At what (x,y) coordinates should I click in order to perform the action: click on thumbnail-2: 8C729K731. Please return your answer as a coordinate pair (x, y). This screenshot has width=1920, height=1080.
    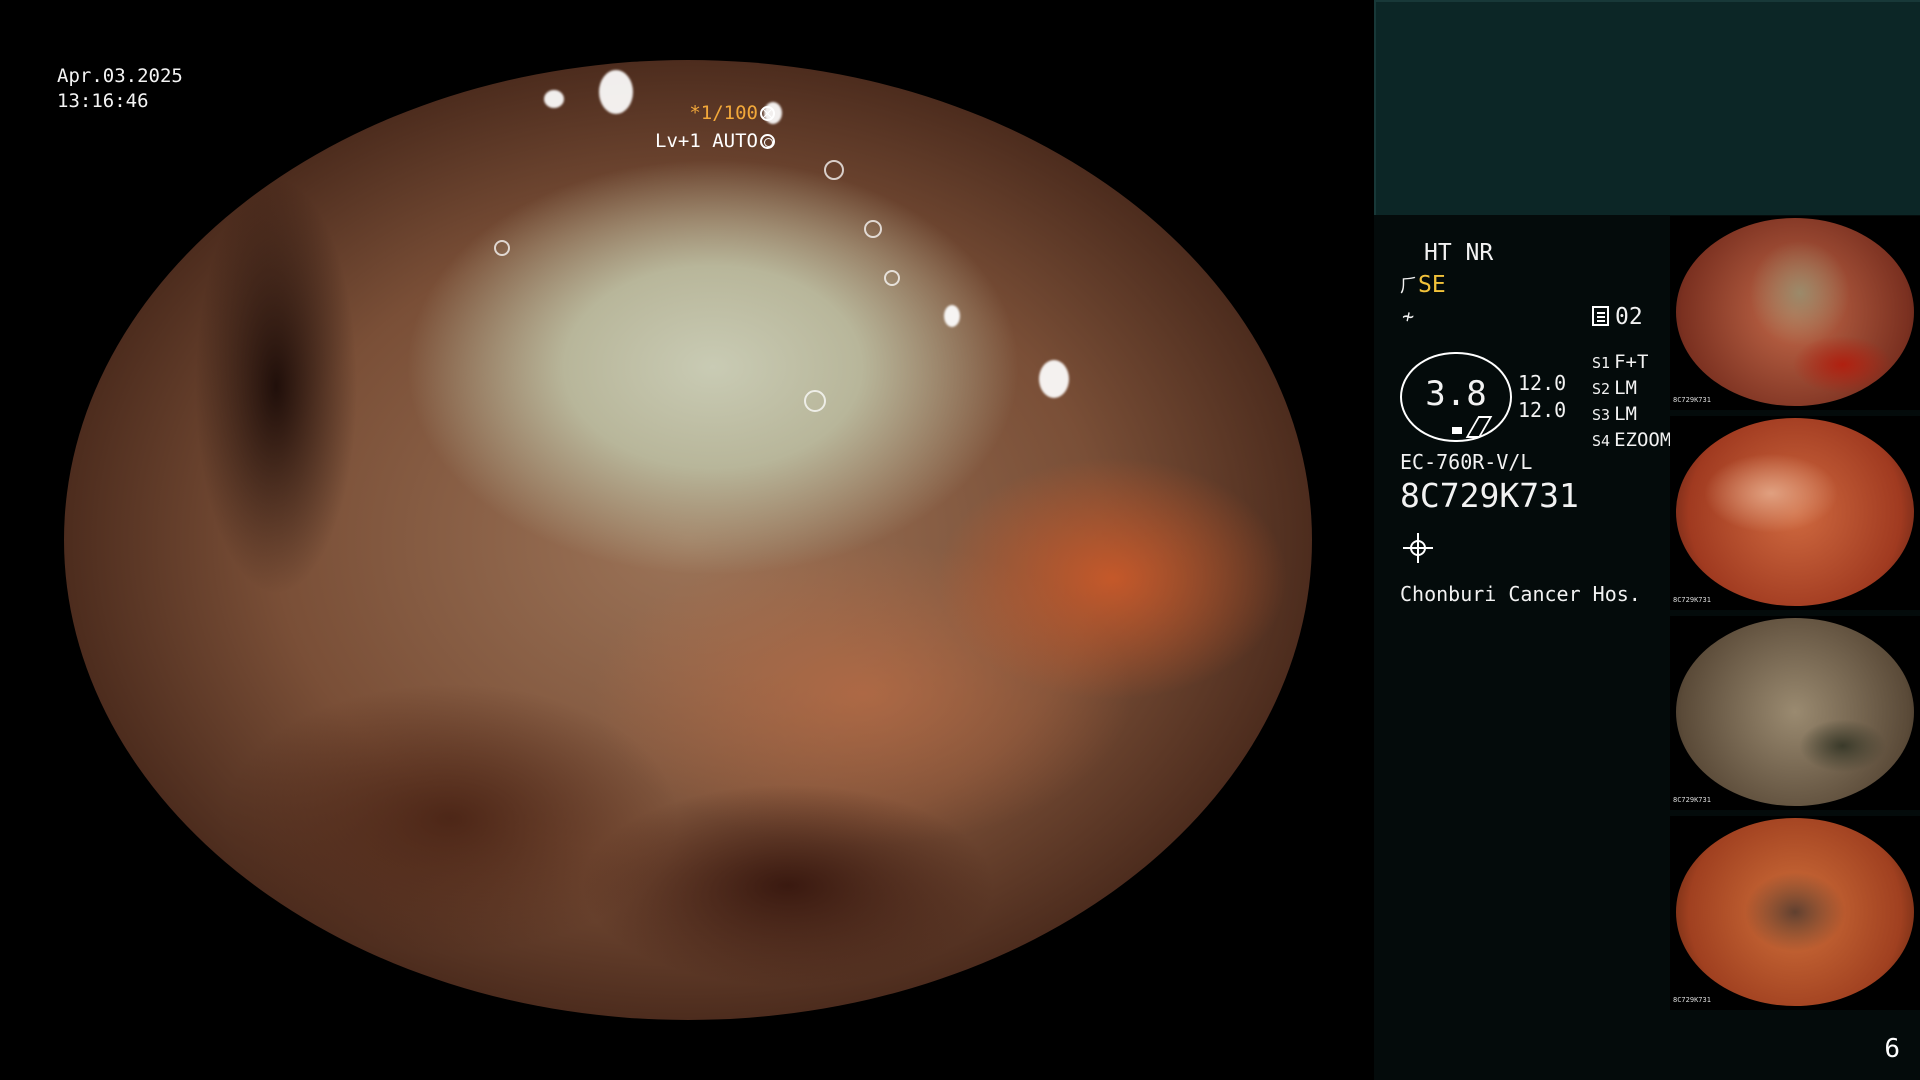
    Looking at the image, I should click on (1795, 513).